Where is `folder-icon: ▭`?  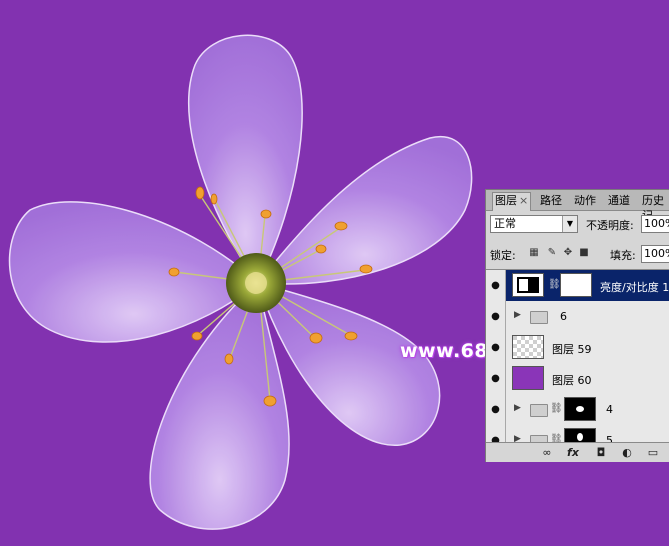 folder-icon: ▭ is located at coordinates (653, 452).